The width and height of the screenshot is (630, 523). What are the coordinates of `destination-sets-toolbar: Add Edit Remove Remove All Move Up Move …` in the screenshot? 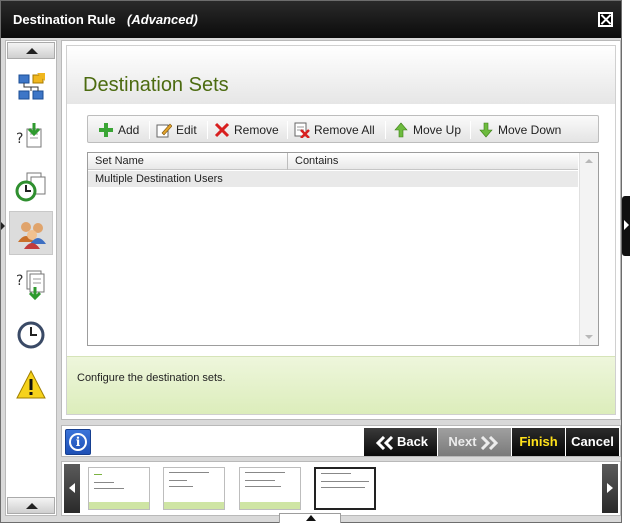 It's located at (343, 129).